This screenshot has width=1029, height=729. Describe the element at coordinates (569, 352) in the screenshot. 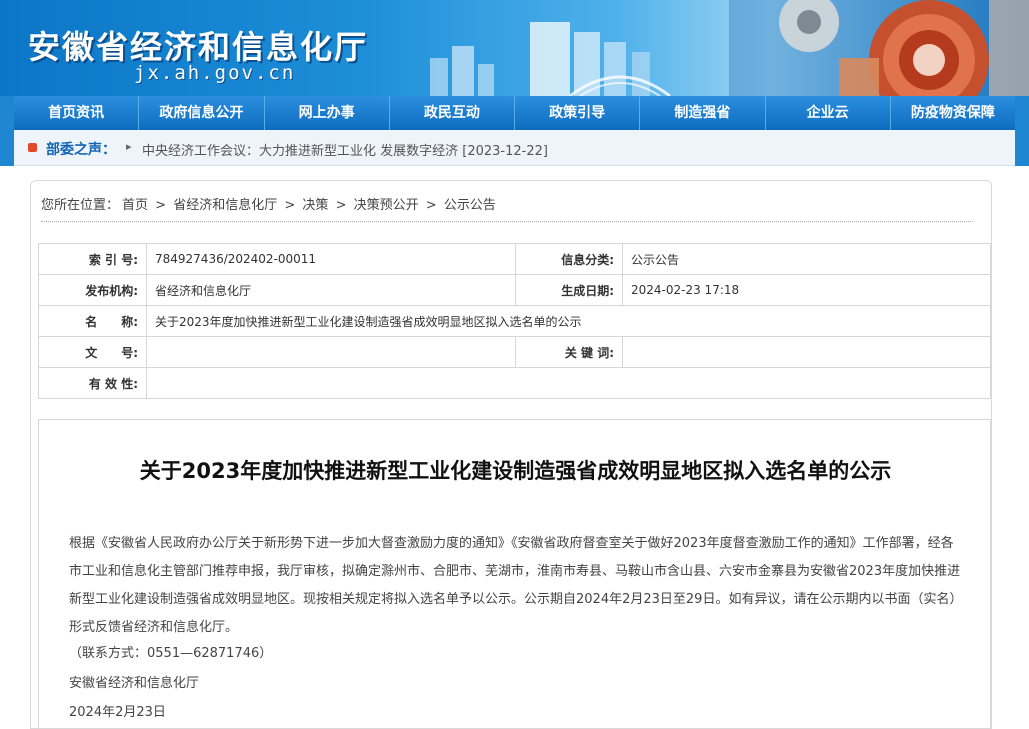

I see `keywords-label: 关 键 词:` at that location.